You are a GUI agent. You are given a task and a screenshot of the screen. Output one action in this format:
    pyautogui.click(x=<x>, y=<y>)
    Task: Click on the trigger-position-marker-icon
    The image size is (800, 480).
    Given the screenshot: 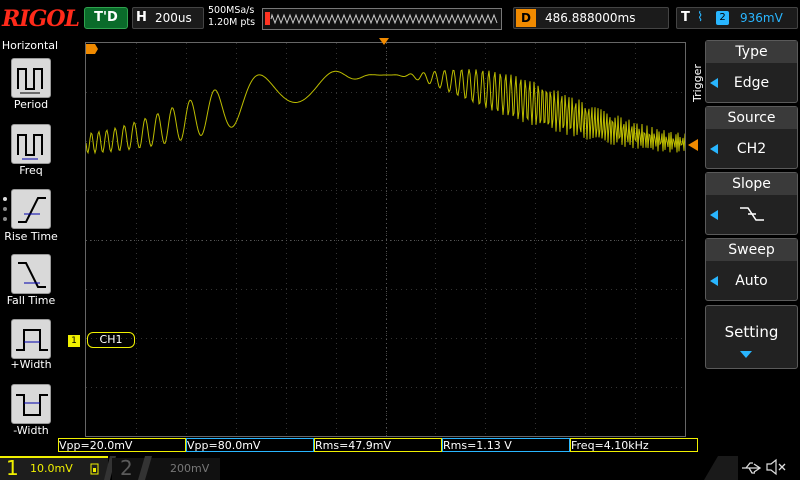 What is the action you would take?
    pyautogui.click(x=384, y=42)
    